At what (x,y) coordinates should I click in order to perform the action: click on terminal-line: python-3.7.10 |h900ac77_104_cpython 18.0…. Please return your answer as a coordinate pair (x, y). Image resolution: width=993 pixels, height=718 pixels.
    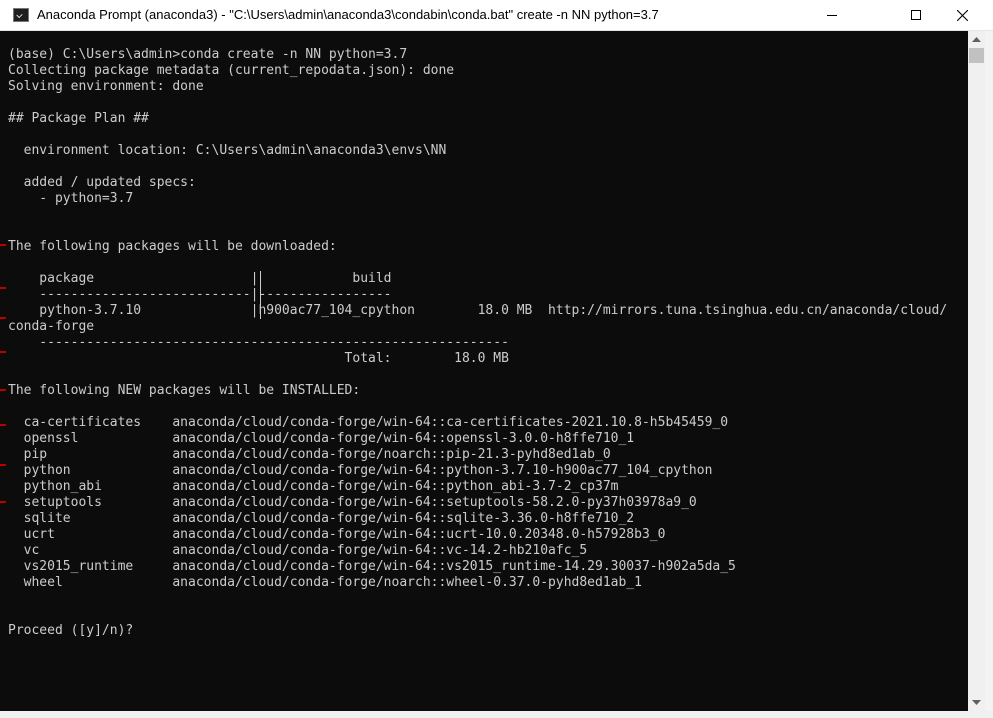
    Looking at the image, I should click on (478, 310).